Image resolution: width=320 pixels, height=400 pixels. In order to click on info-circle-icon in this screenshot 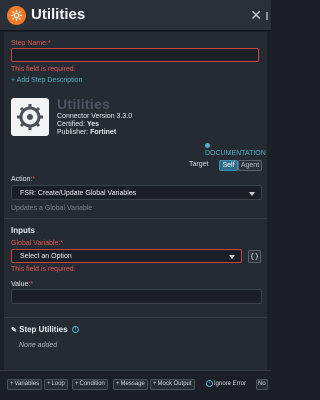, I will do `click(207, 145)`.